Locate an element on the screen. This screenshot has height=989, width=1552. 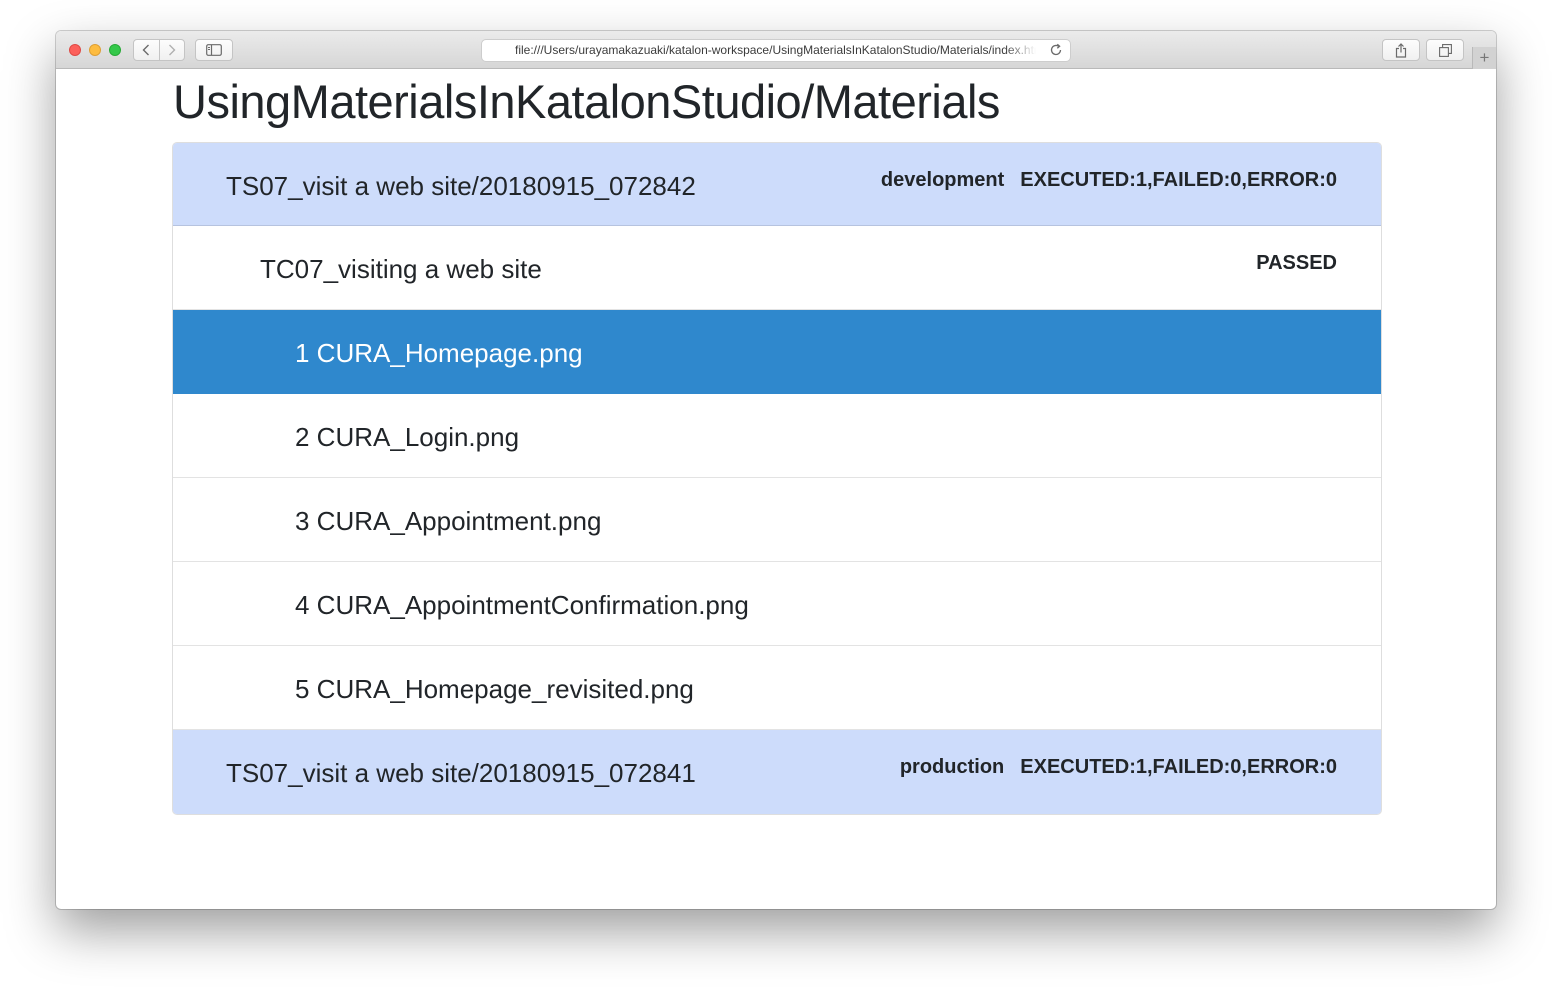
material-label: 2 CURA_Login.png is located at coordinates (407, 437).